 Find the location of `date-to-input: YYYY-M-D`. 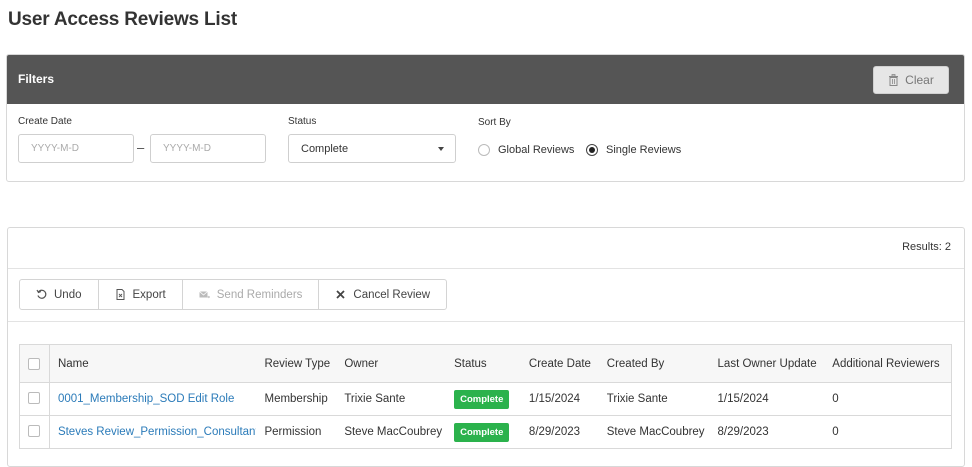

date-to-input: YYYY-M-D is located at coordinates (208, 148).